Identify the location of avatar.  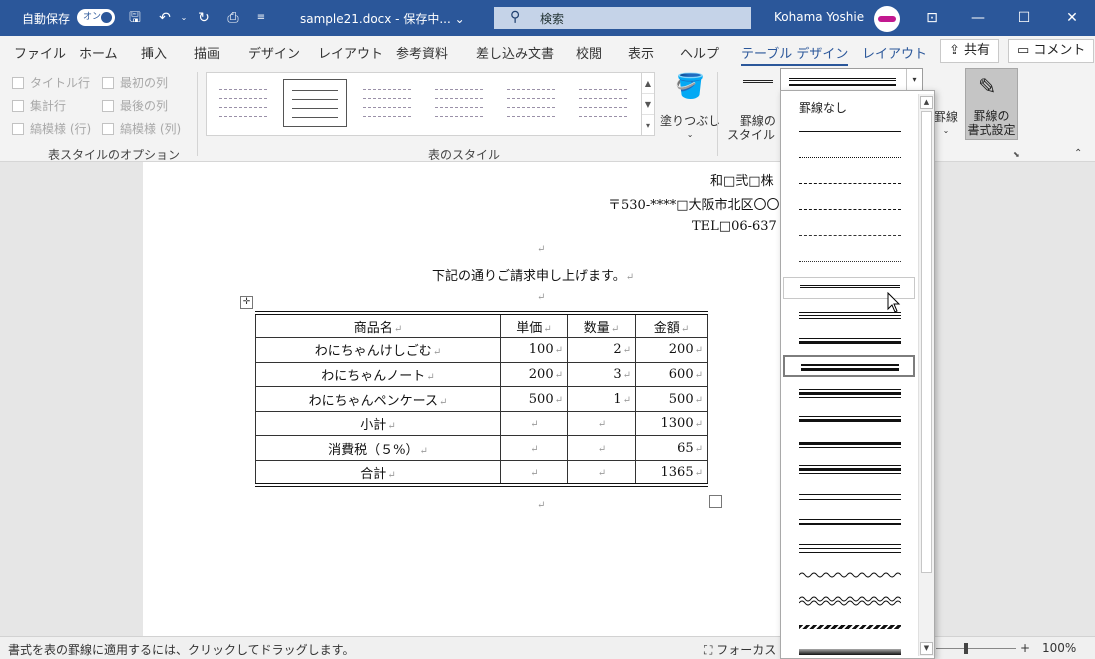
(887, 19).